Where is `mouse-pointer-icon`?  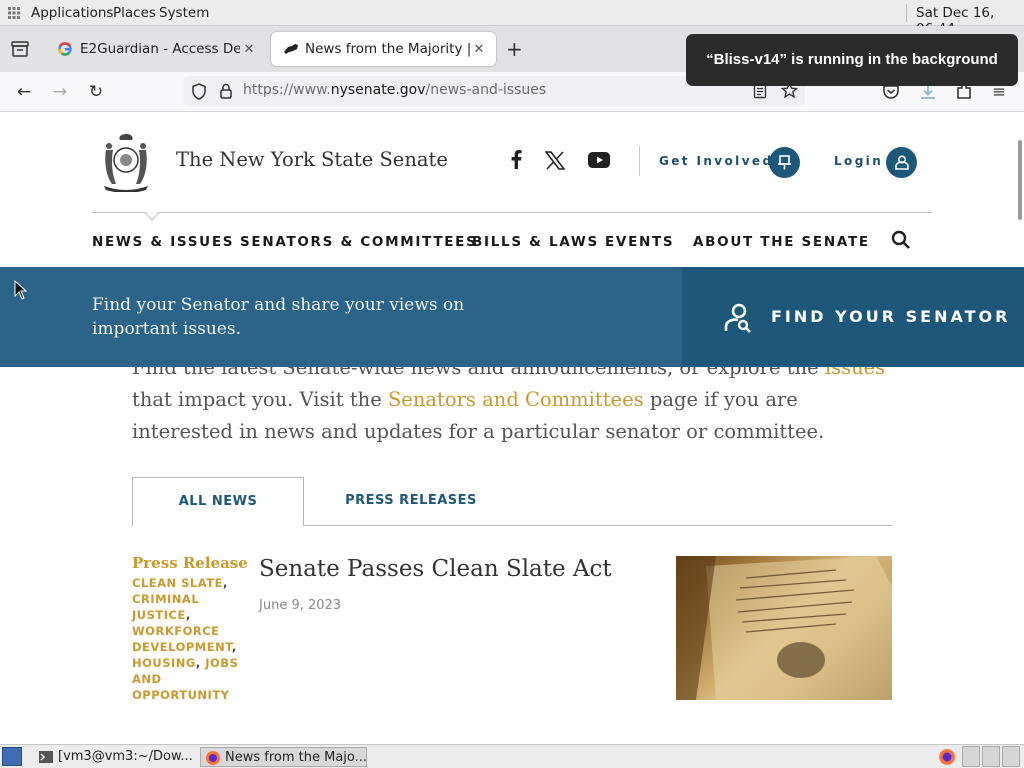 mouse-pointer-icon is located at coordinates (20, 290).